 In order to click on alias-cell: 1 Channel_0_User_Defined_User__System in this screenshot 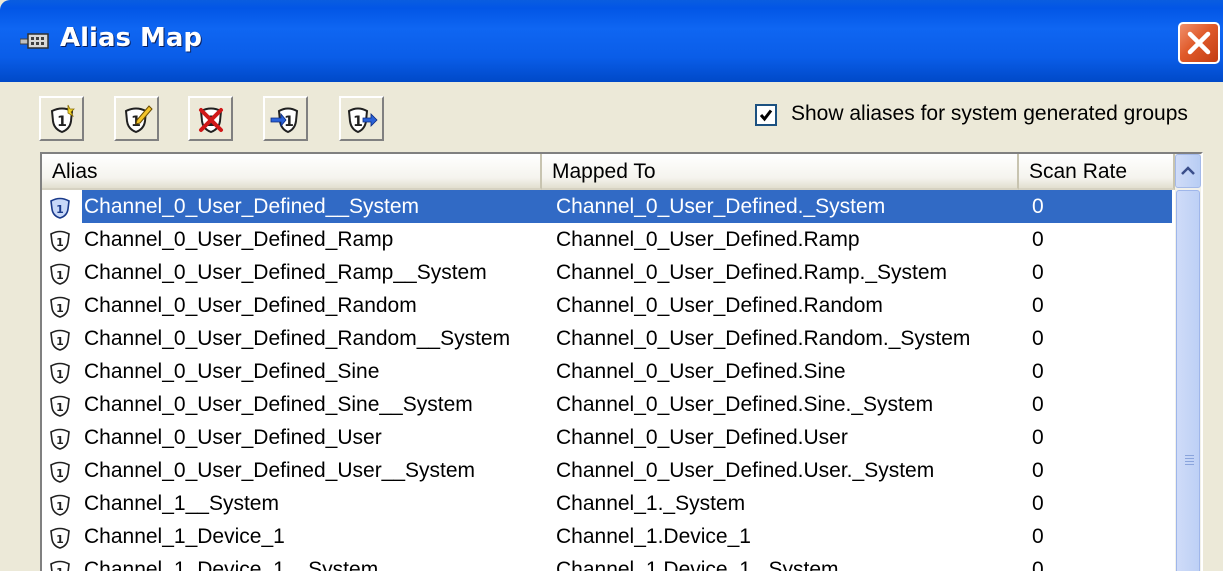, I will do `click(293, 470)`.